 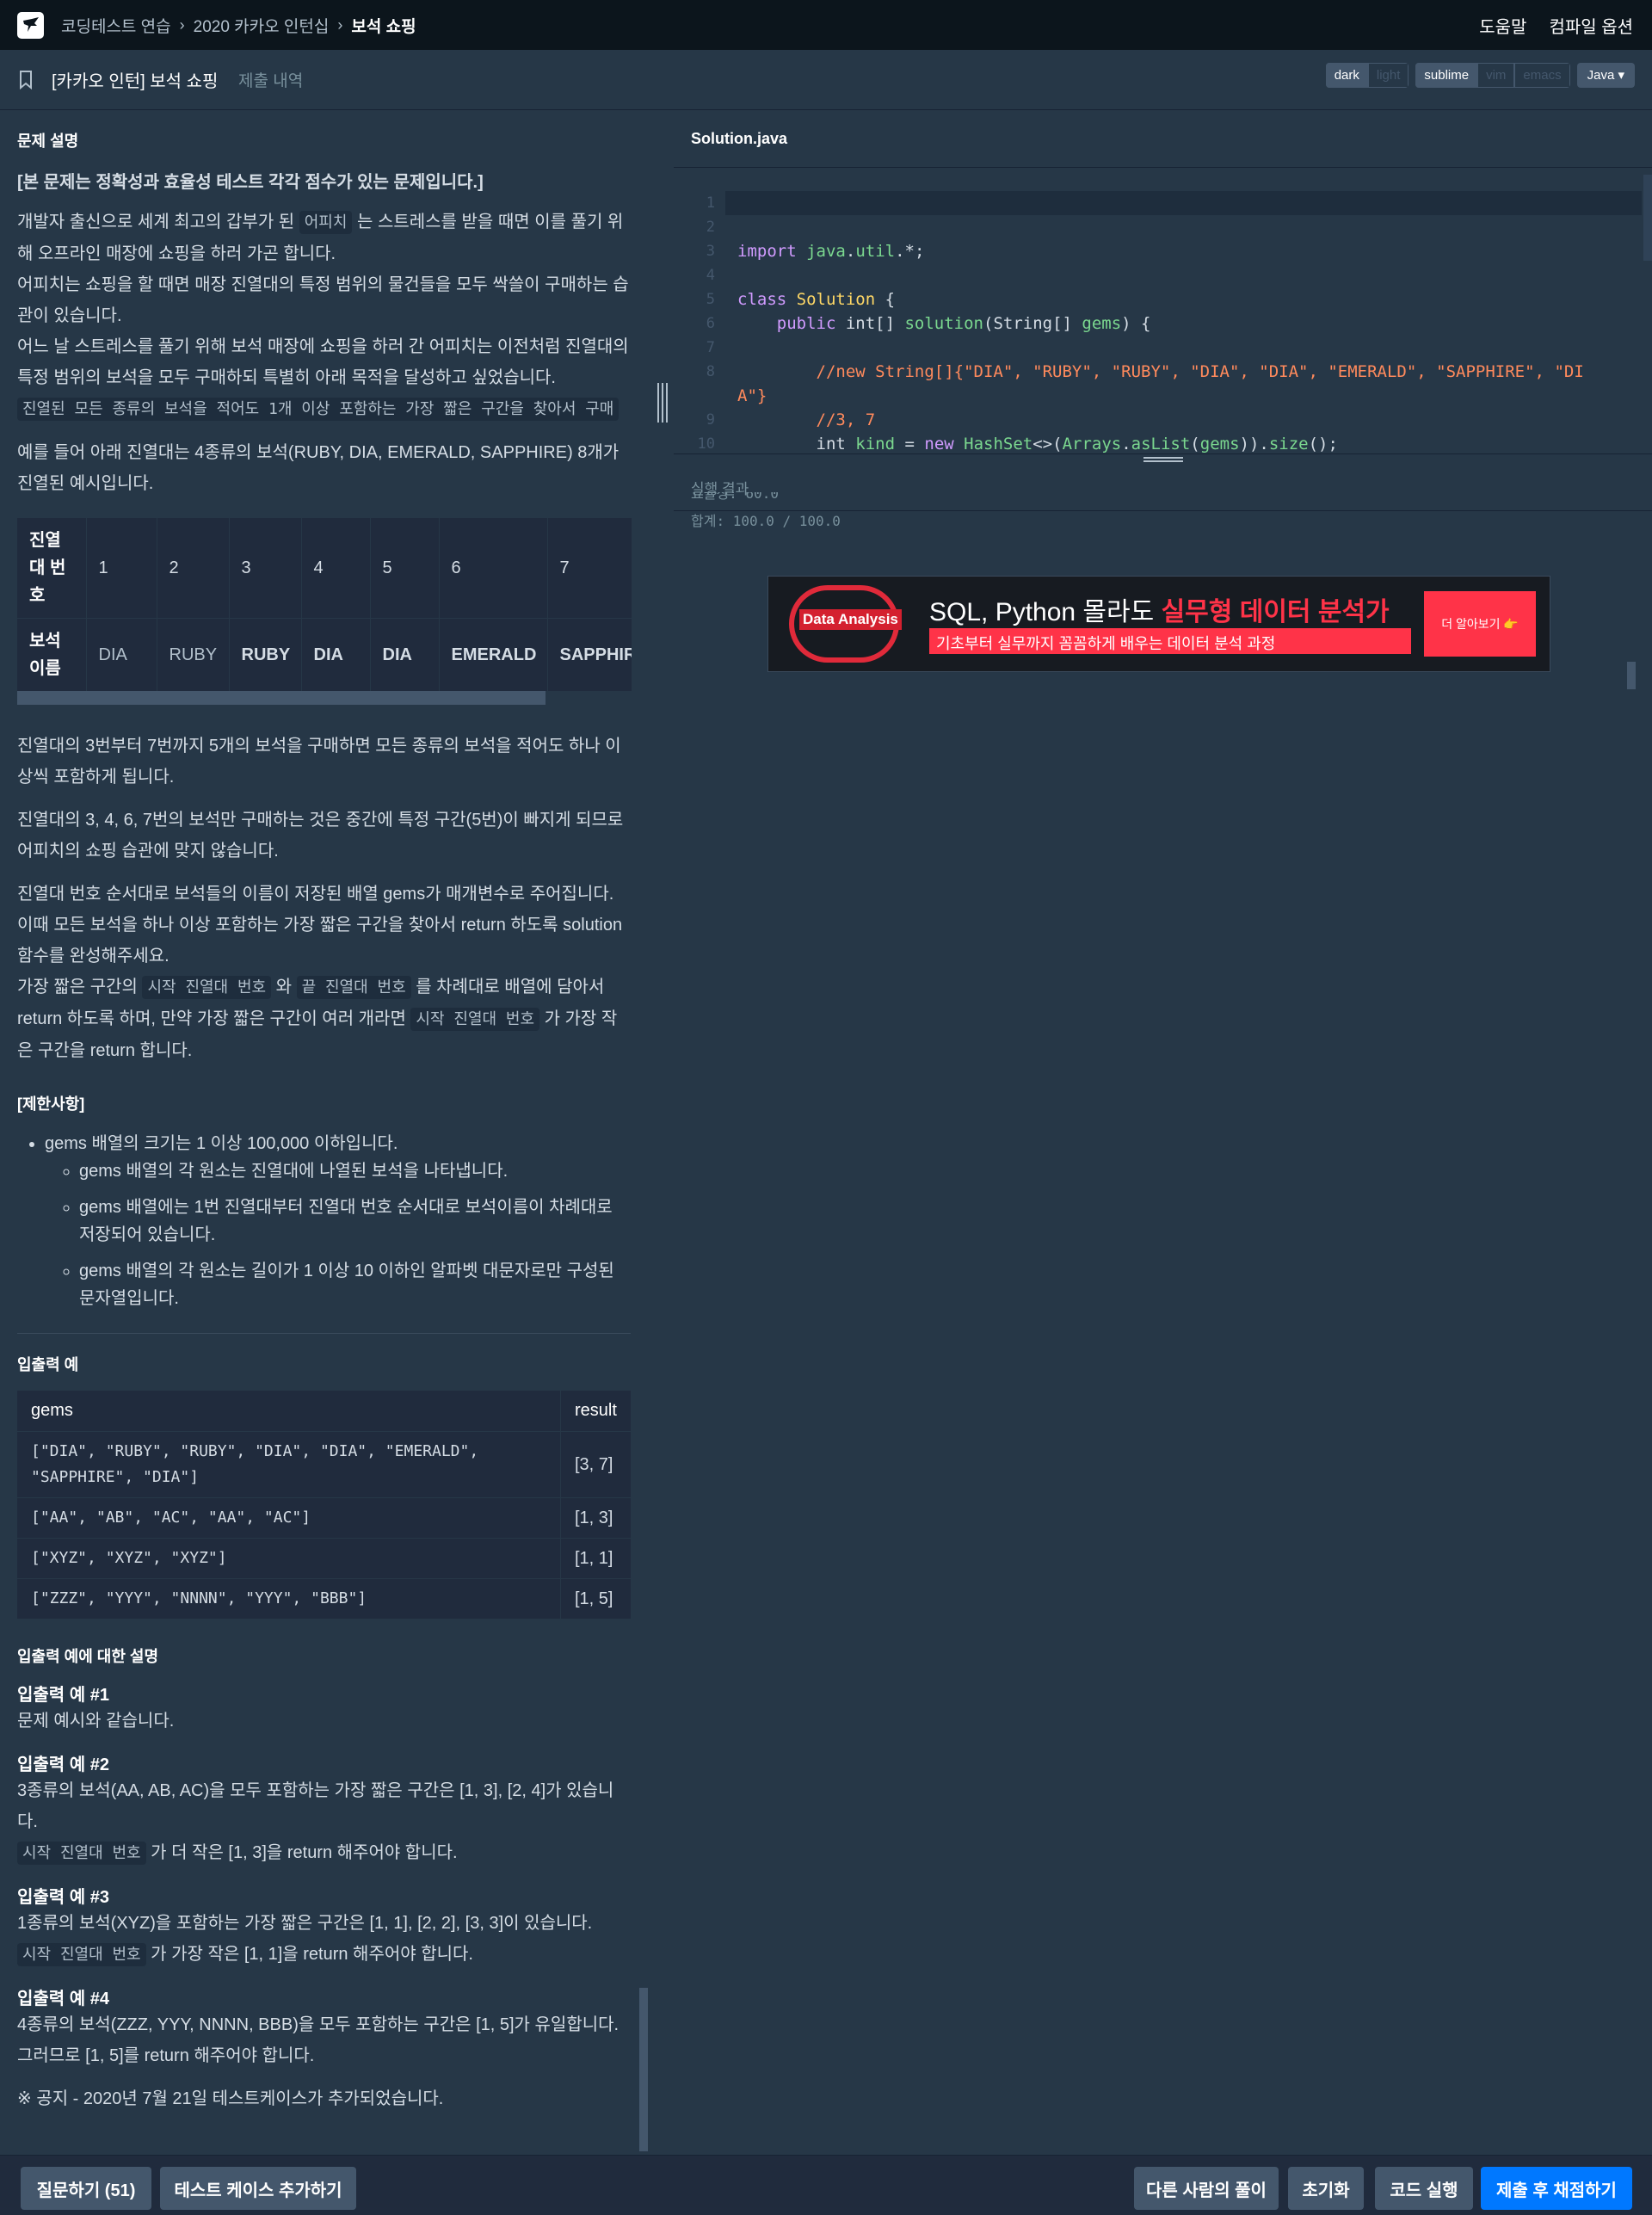 I want to click on caret-down-icon: ▾, so click(x=1621, y=75).